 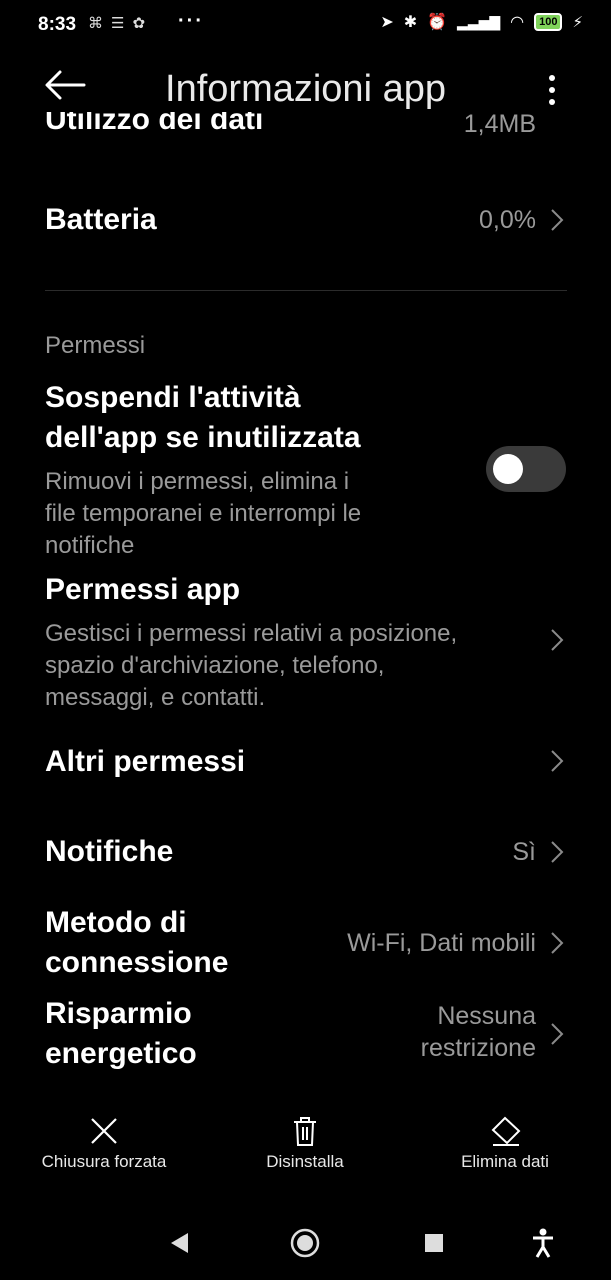 What do you see at coordinates (191, 21) in the screenshot?
I see `more-notifications-icon: ···` at bounding box center [191, 21].